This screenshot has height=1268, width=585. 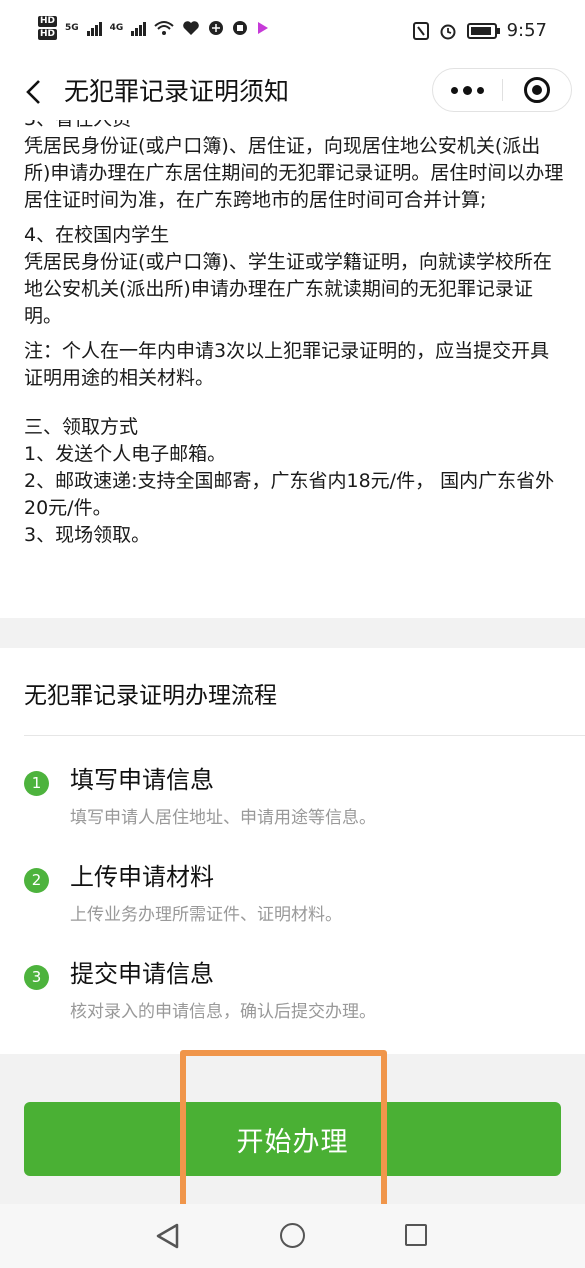 What do you see at coordinates (48, 34) in the screenshot?
I see `hd-badge-2: HD` at bounding box center [48, 34].